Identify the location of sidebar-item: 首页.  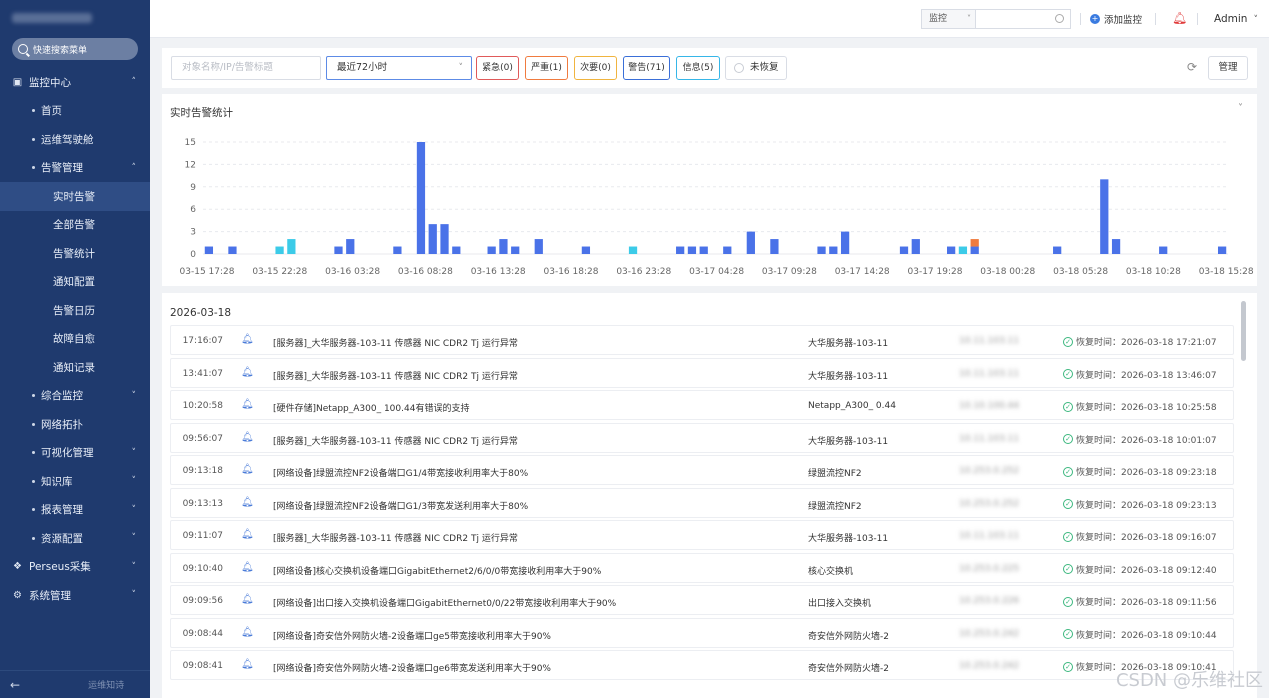
(75, 111).